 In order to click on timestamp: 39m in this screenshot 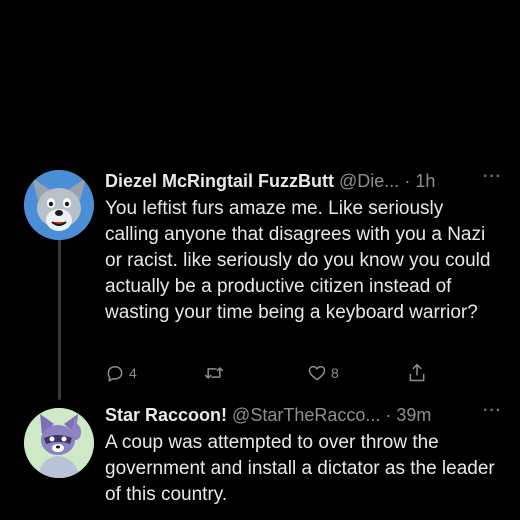, I will do `click(413, 415)`.